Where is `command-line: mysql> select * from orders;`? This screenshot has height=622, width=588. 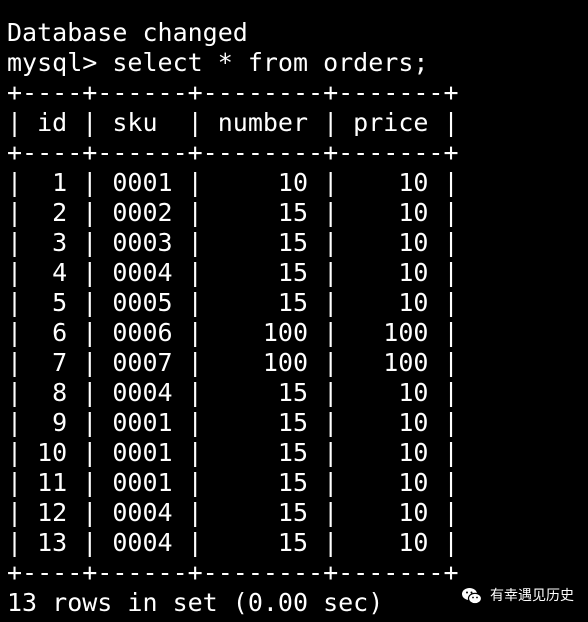 command-line: mysql> select * from orders; is located at coordinates (218, 62).